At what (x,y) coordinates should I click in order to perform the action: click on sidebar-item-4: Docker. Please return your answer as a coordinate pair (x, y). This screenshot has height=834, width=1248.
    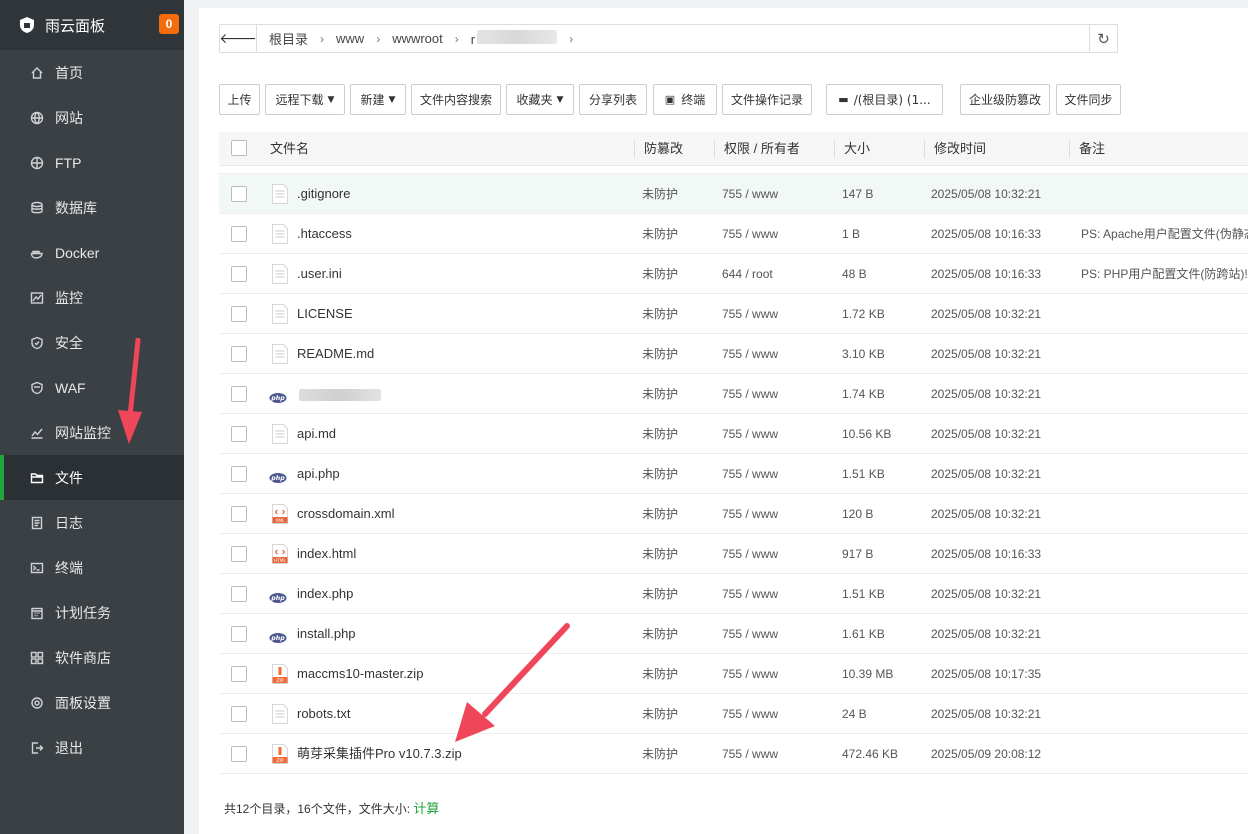
    Looking at the image, I should click on (92, 252).